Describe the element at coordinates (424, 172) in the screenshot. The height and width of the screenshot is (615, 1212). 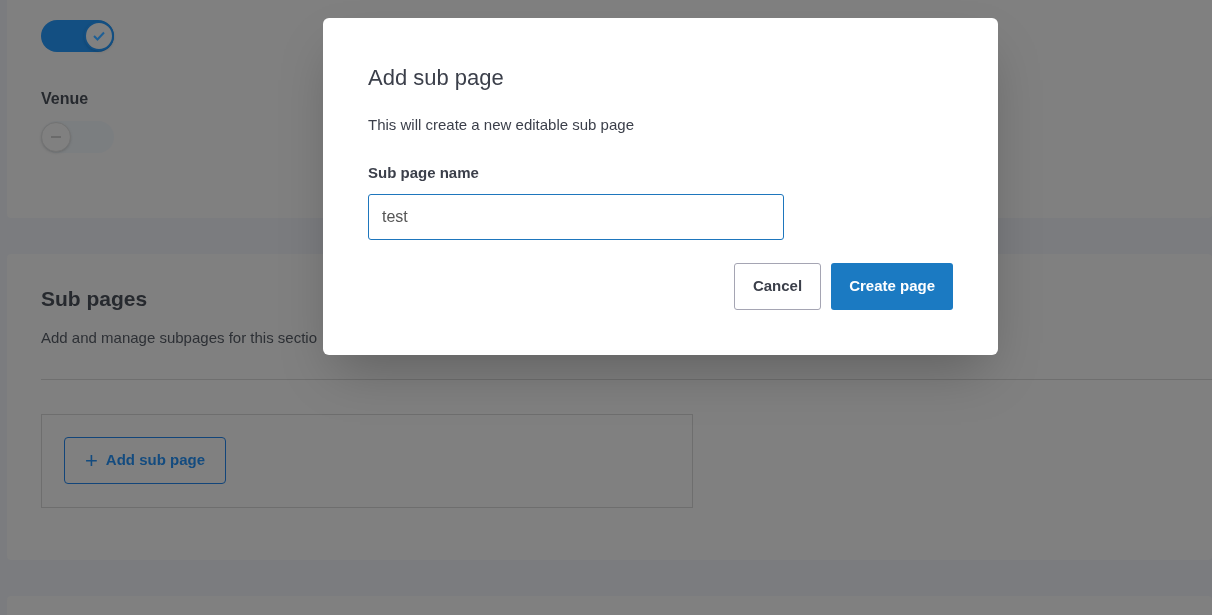
I see `field-label: Sub page name` at that location.